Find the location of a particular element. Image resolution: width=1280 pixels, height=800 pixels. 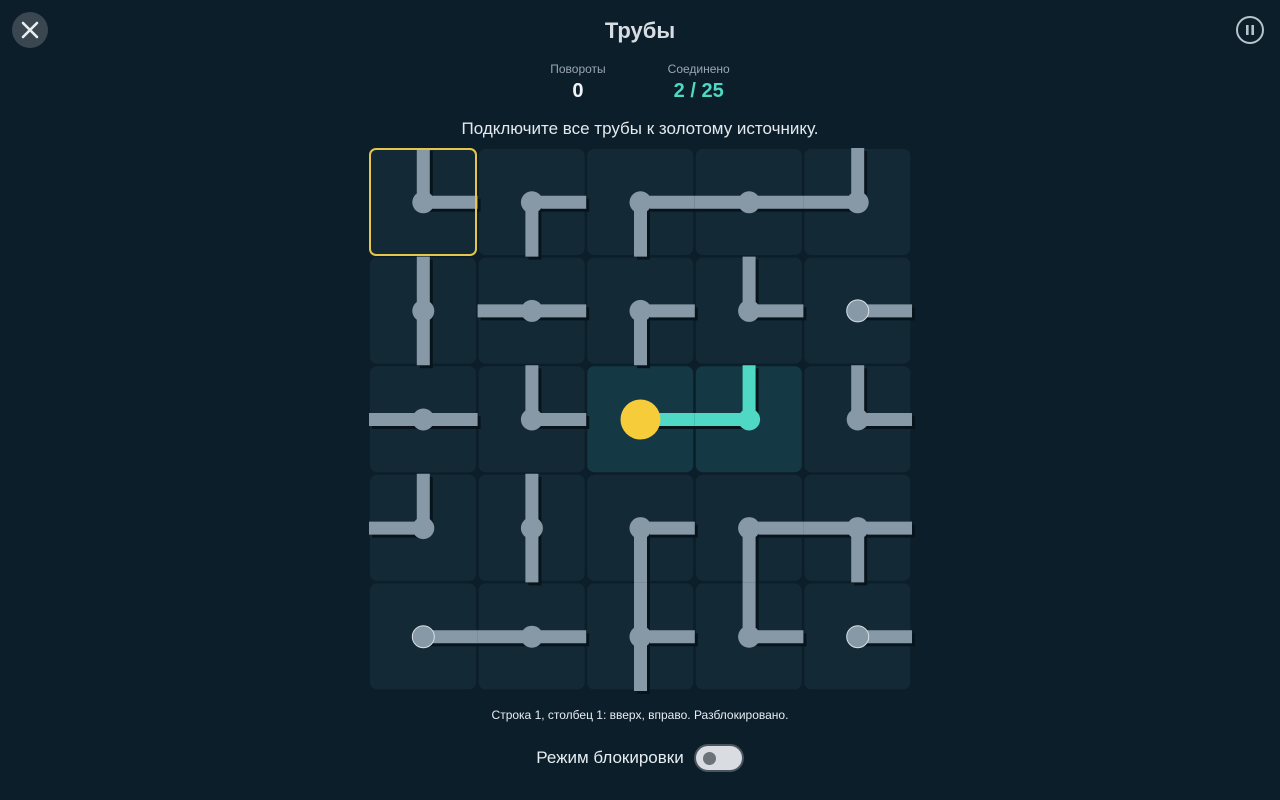

lock-mode-toggle is located at coordinates (718, 758).